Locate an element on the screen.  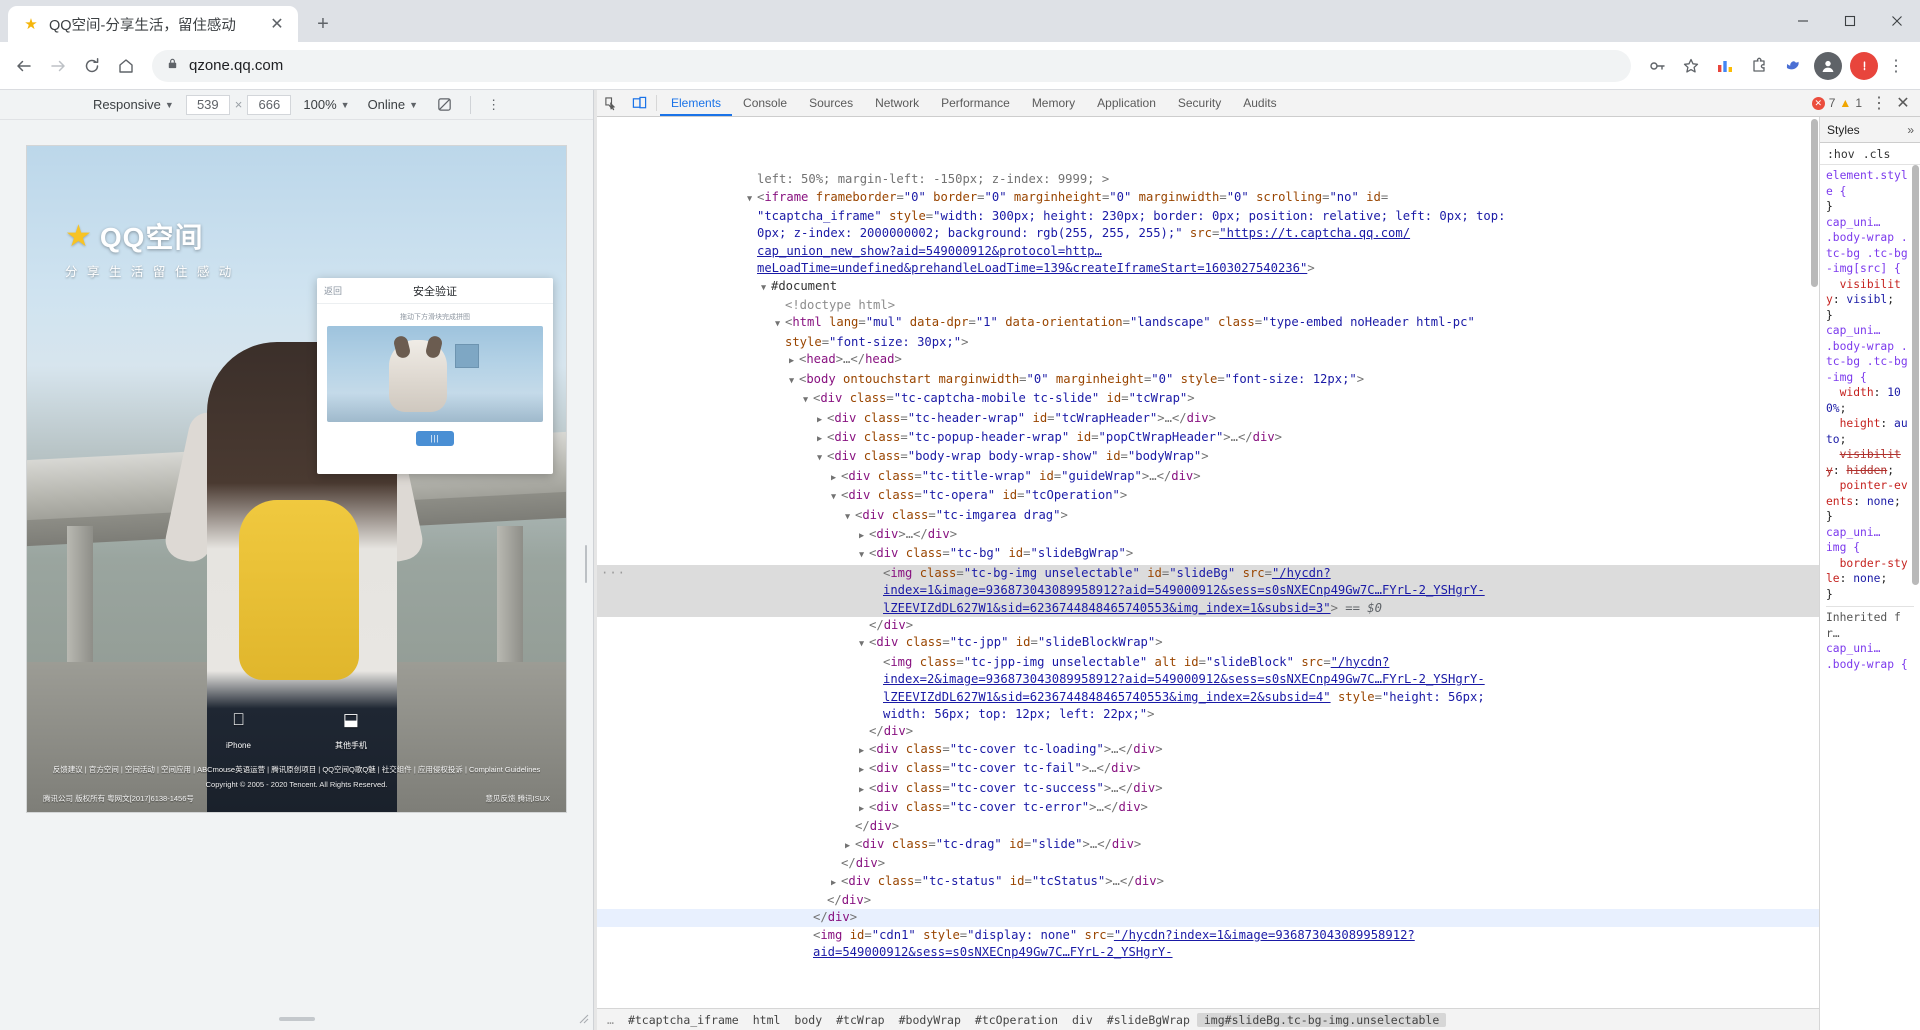
tab-elements: Elements is located at coordinates (696, 103).